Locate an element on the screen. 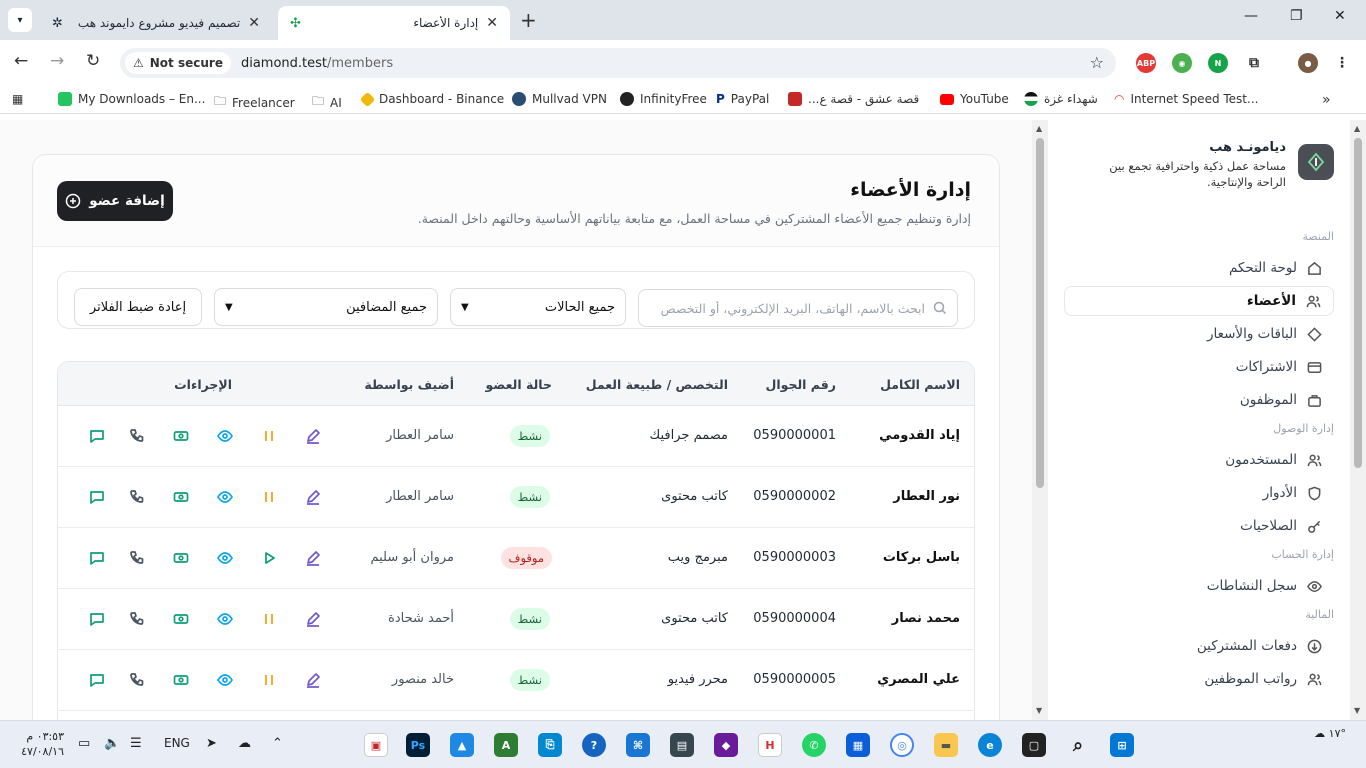 The image size is (1366, 768). close-window-icon: ✕ is located at coordinates (1340, 16).